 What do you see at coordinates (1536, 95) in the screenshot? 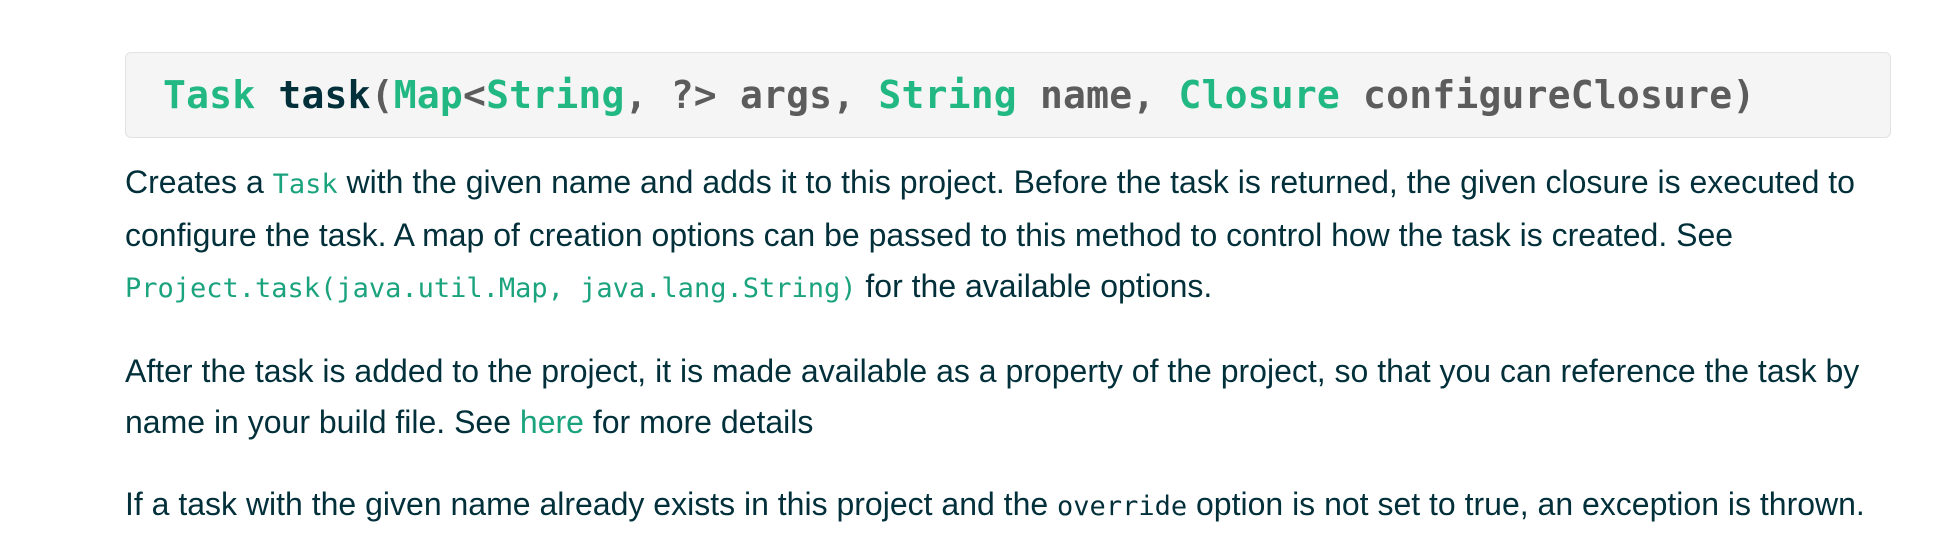
I see `param3-name: configureClosure` at bounding box center [1536, 95].